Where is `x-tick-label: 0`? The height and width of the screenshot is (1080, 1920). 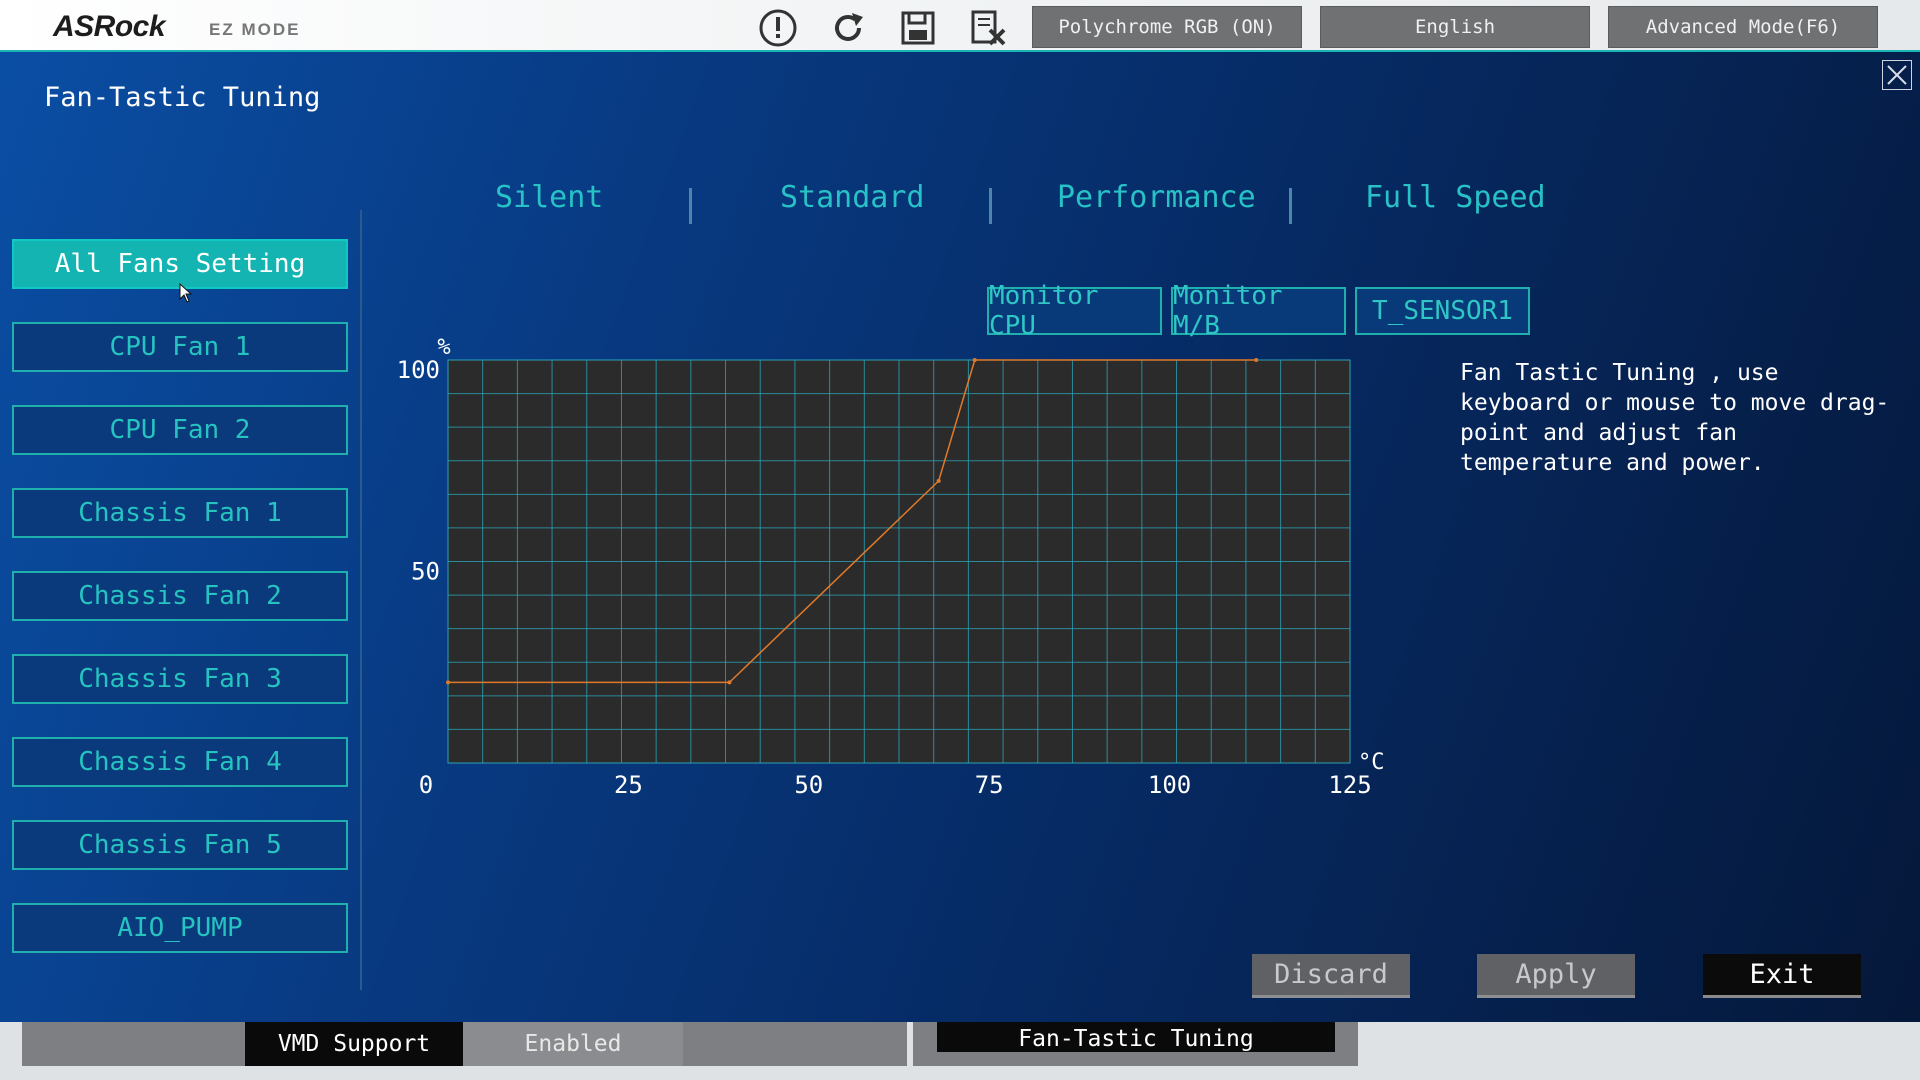 x-tick-label: 0 is located at coordinates (426, 785).